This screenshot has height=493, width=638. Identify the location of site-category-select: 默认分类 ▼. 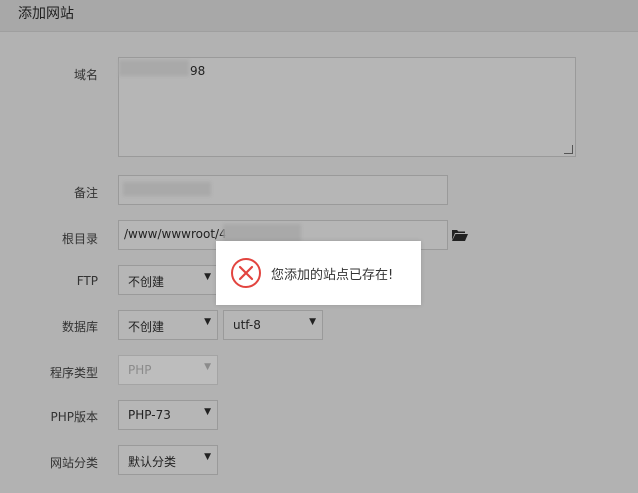
(168, 460).